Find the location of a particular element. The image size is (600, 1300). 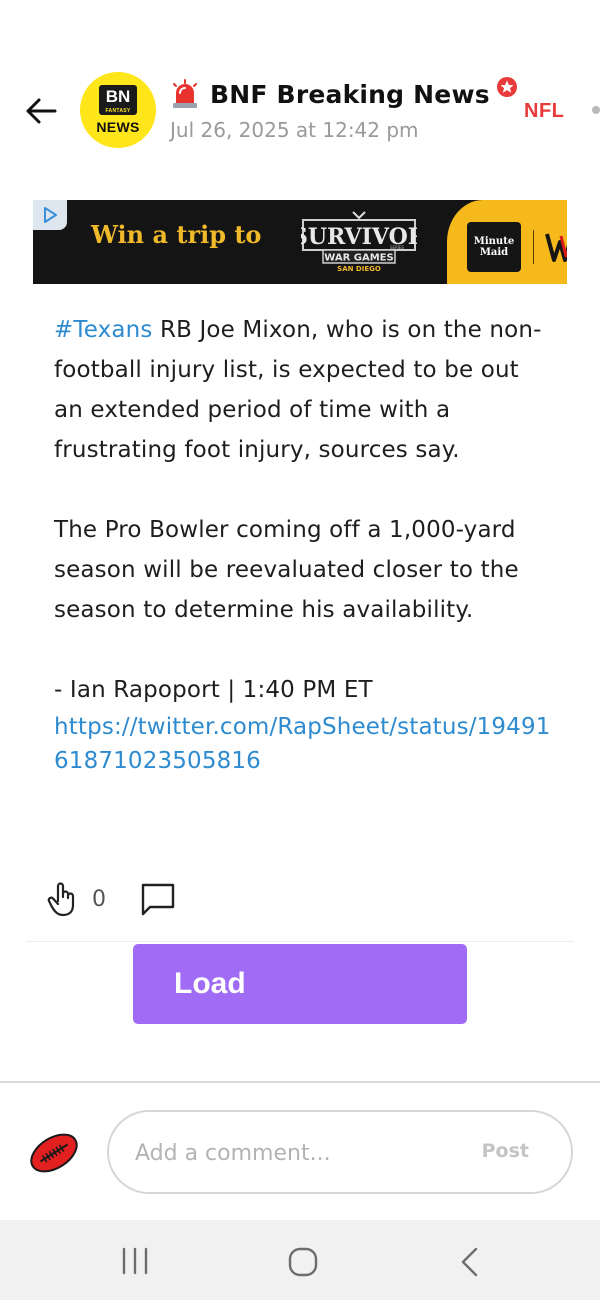

system-nav-bar is located at coordinates (300, 1260).